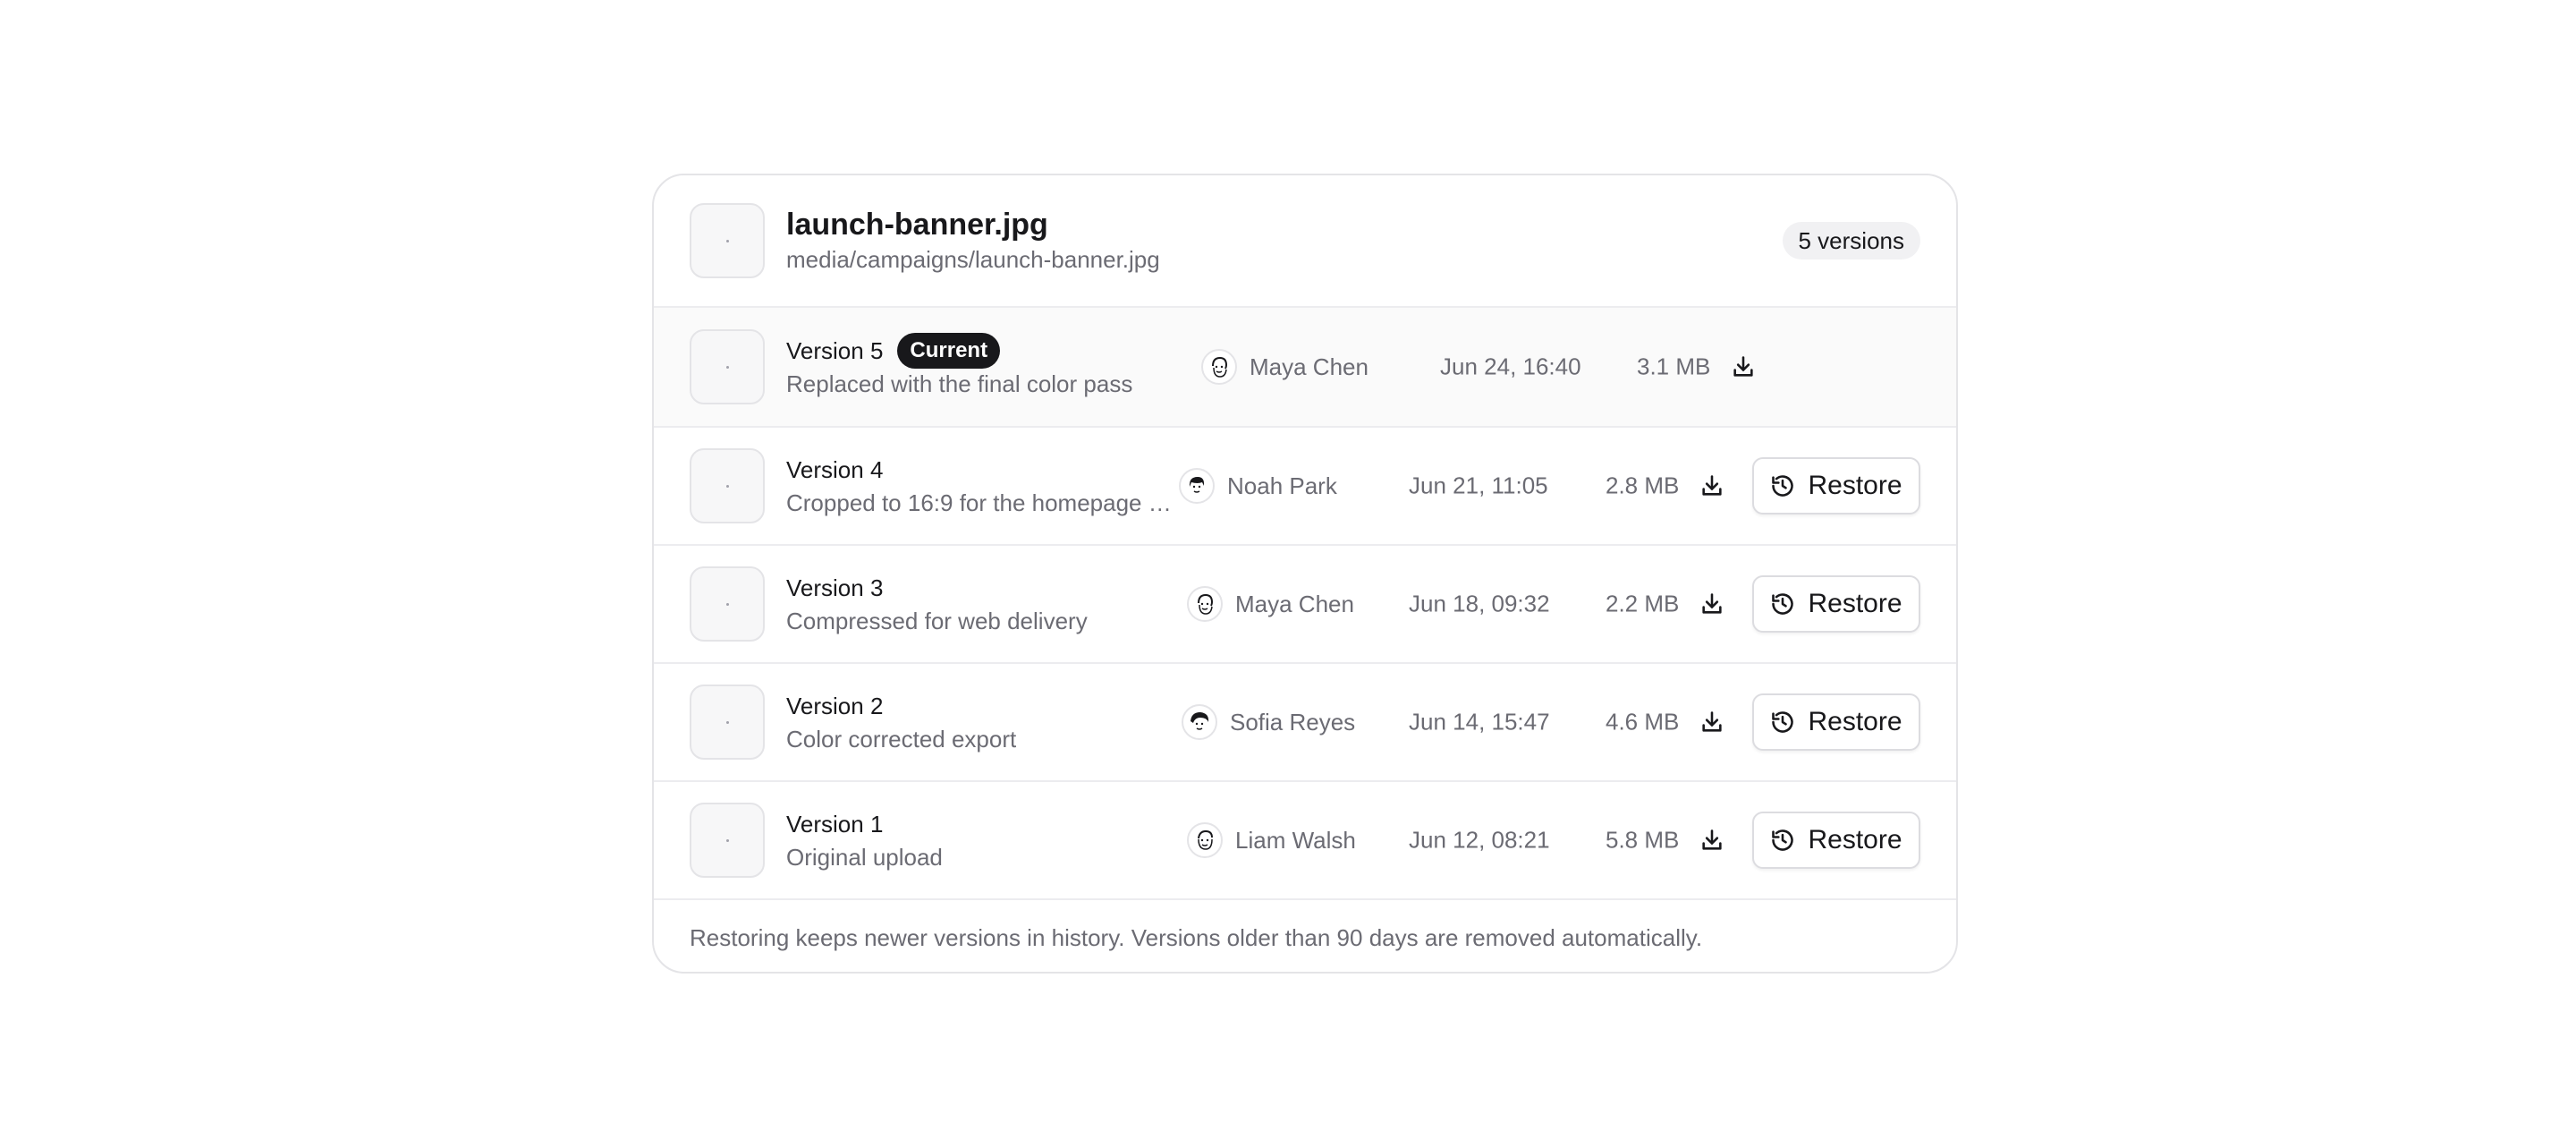  Describe the element at coordinates (1282, 486) in the screenshot. I see `author-name: Noah Park` at that location.